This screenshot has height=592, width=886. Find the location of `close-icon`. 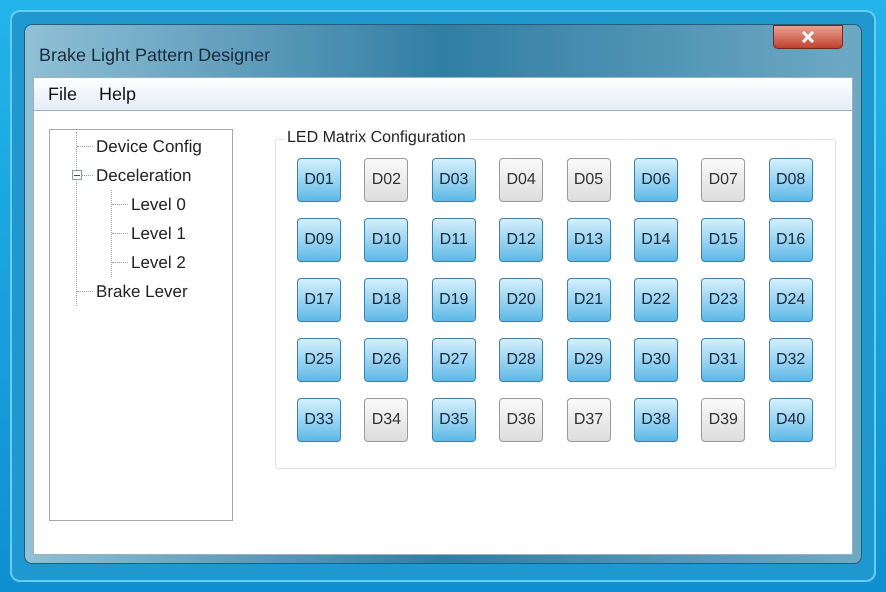

close-icon is located at coordinates (808, 37).